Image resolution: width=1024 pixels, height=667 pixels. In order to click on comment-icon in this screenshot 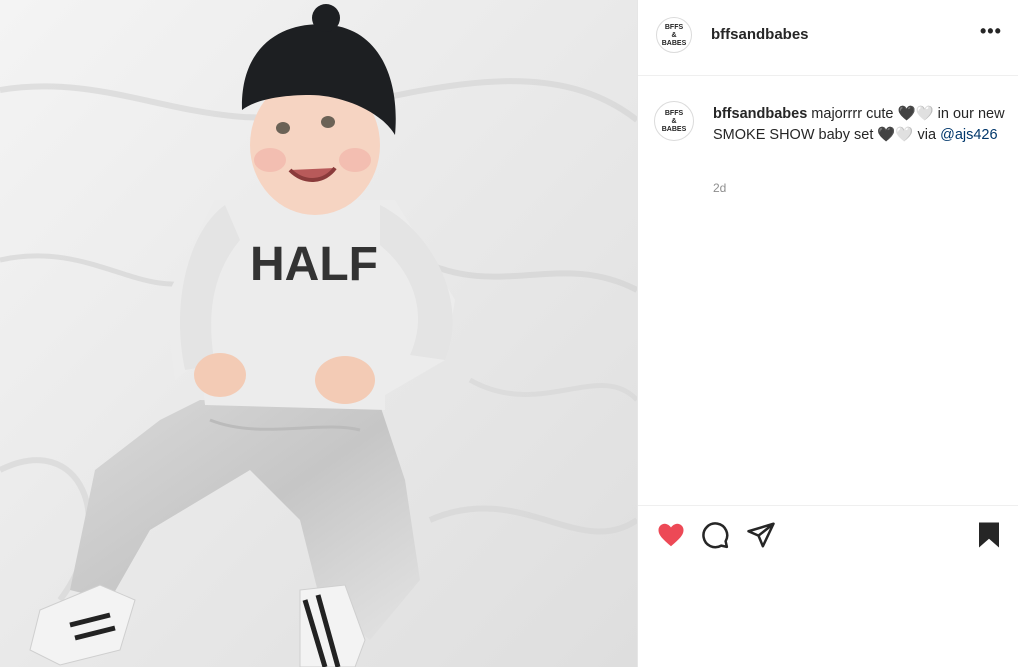, I will do `click(715, 535)`.